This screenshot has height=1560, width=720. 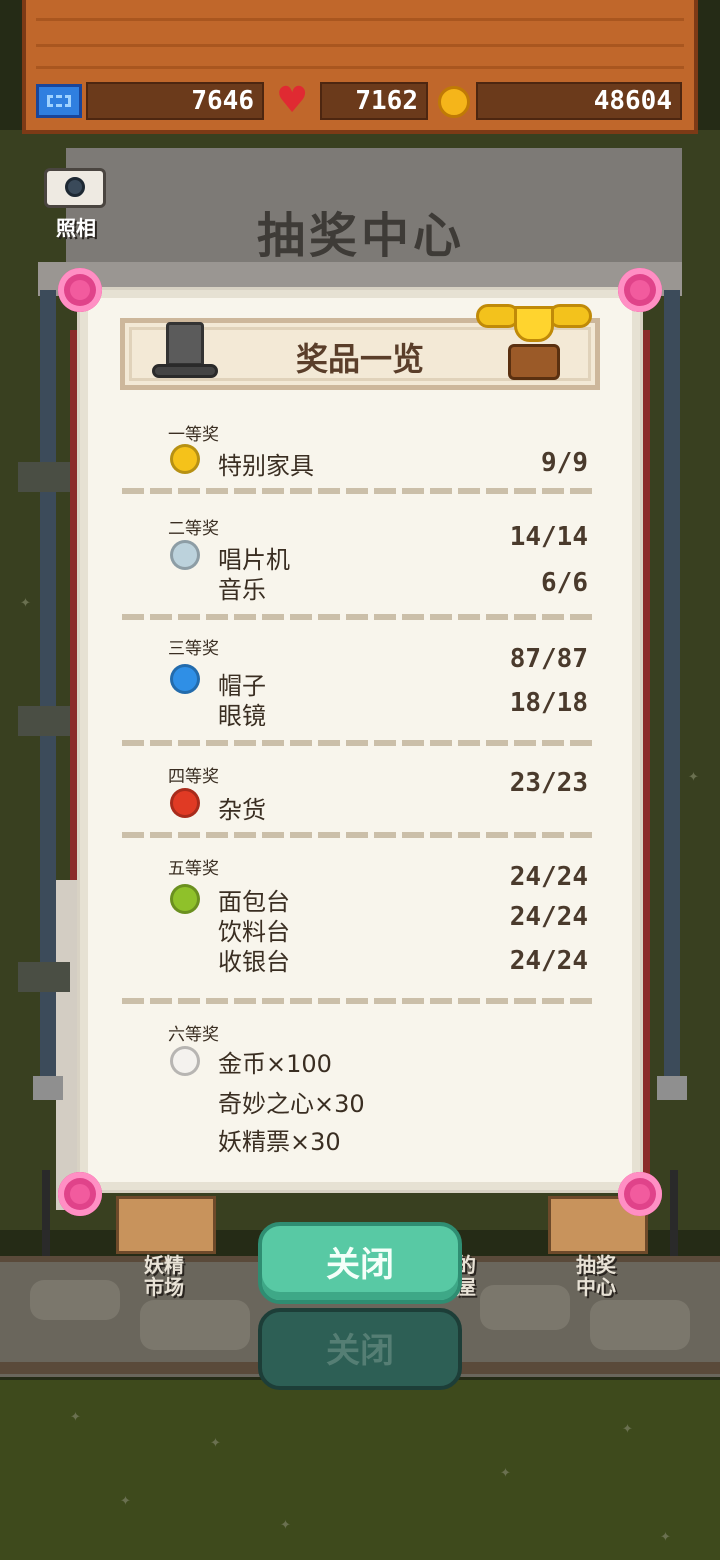 What do you see at coordinates (254, 962) in the screenshot?
I see `prize-name: 收银台` at bounding box center [254, 962].